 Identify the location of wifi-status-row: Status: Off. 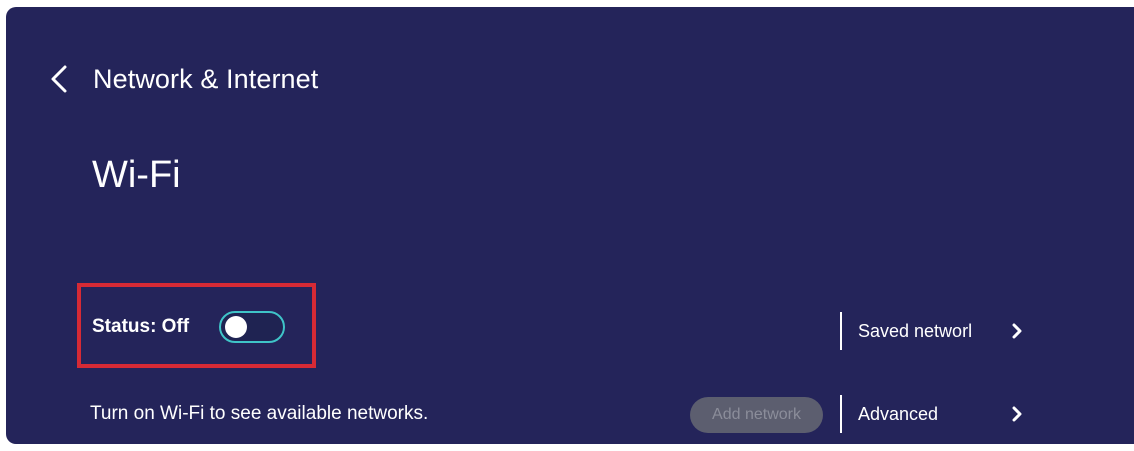
(189, 327).